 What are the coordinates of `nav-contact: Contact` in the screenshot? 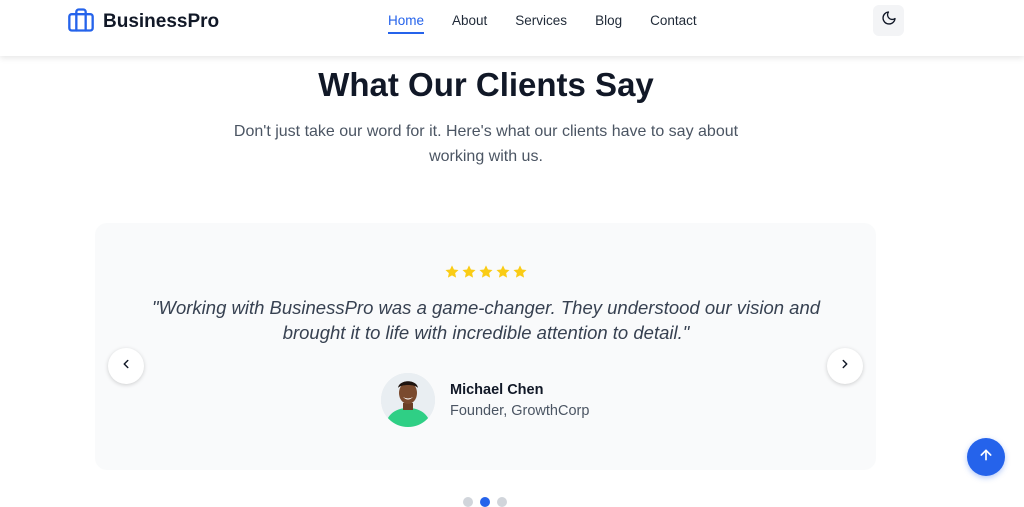 It's located at (673, 23).